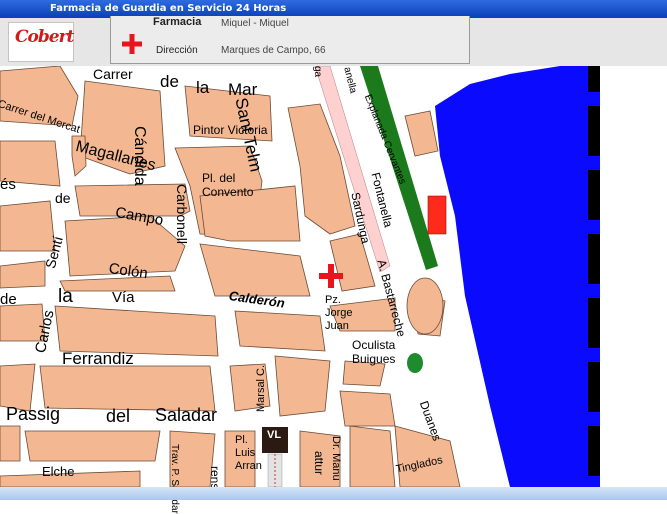  I want to click on street-label-carlos: Carlos, so click(45, 331).